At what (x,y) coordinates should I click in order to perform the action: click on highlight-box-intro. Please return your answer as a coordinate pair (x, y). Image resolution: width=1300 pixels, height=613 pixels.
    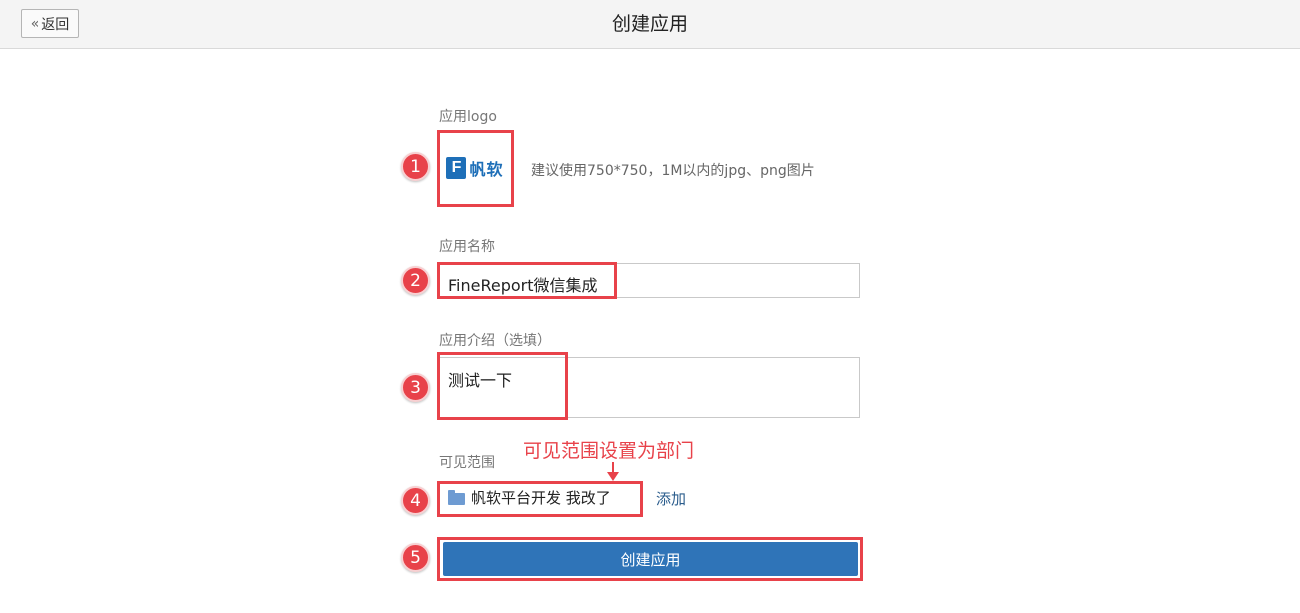
    Looking at the image, I should click on (502, 386).